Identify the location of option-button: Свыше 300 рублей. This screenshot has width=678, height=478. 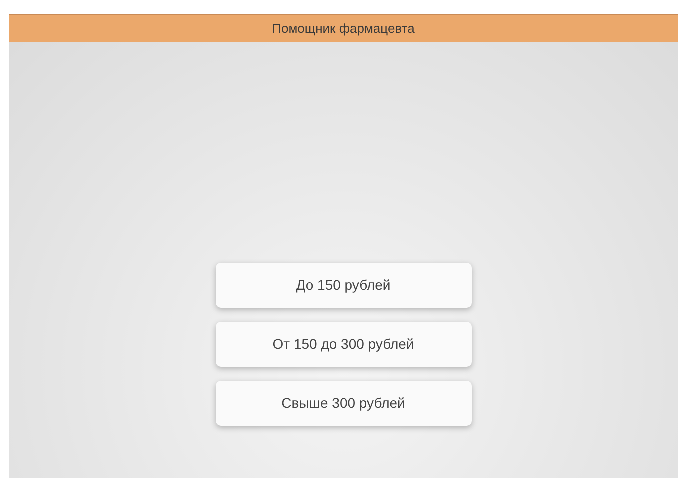
(344, 403).